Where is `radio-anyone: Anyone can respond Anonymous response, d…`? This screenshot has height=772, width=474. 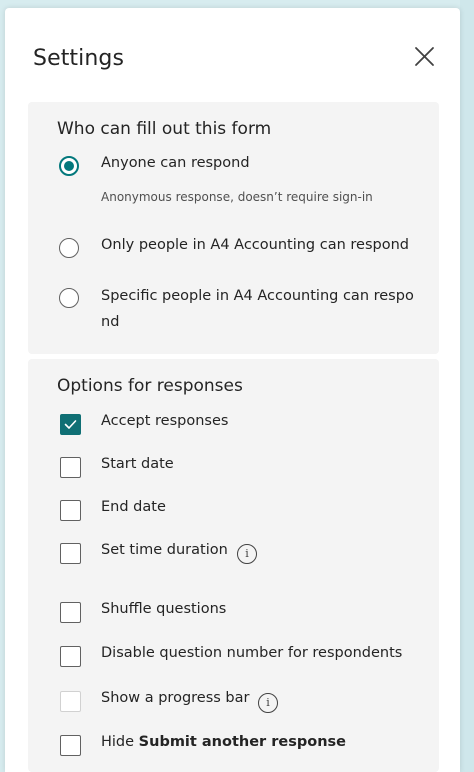
radio-anyone: Anyone can respond Anonymous response, d… is located at coordinates (244, 179).